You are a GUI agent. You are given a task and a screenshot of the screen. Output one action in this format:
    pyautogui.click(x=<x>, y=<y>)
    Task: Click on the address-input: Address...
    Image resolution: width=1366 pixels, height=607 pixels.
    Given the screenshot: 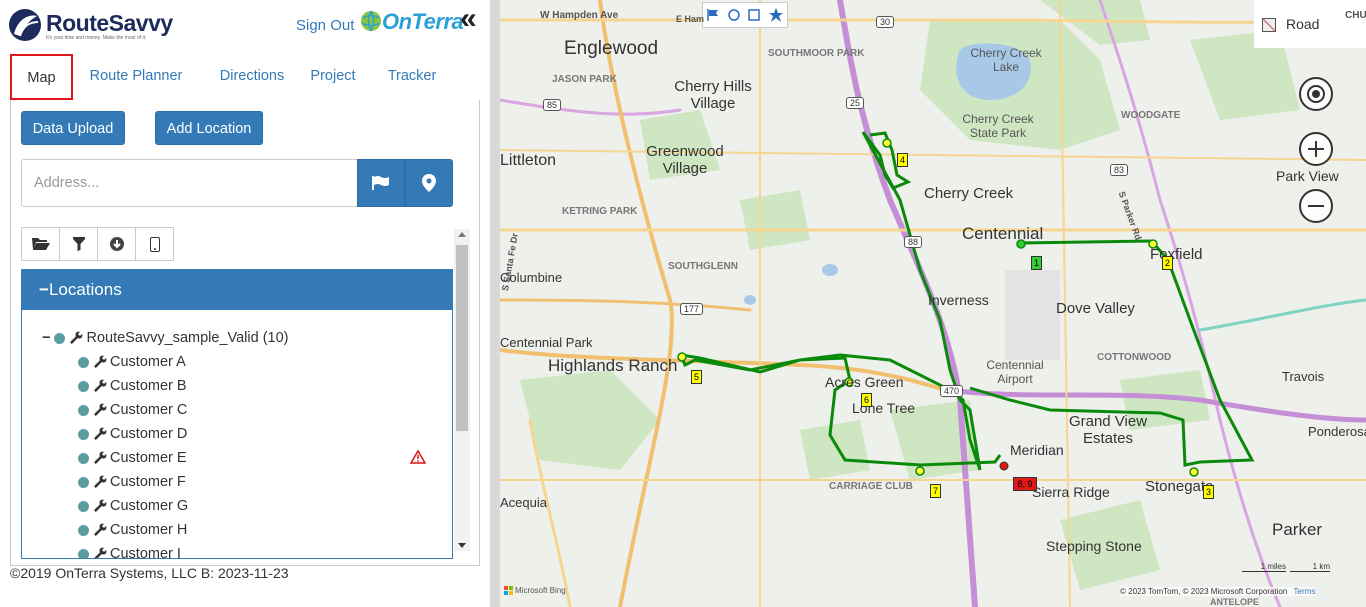 What is the action you would take?
    pyautogui.click(x=189, y=183)
    